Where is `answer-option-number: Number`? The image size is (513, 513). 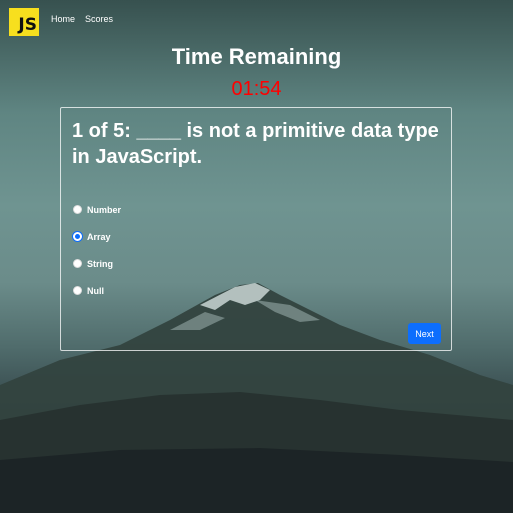 answer-option-number: Number is located at coordinates (97, 209).